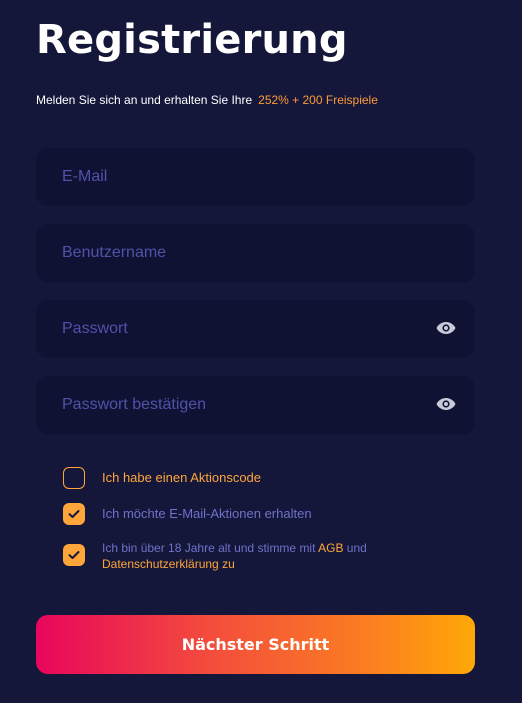  What do you see at coordinates (207, 514) in the screenshot?
I see `email-promotions-label: Ich möchte E-Mail-Aktionen erhalten` at bounding box center [207, 514].